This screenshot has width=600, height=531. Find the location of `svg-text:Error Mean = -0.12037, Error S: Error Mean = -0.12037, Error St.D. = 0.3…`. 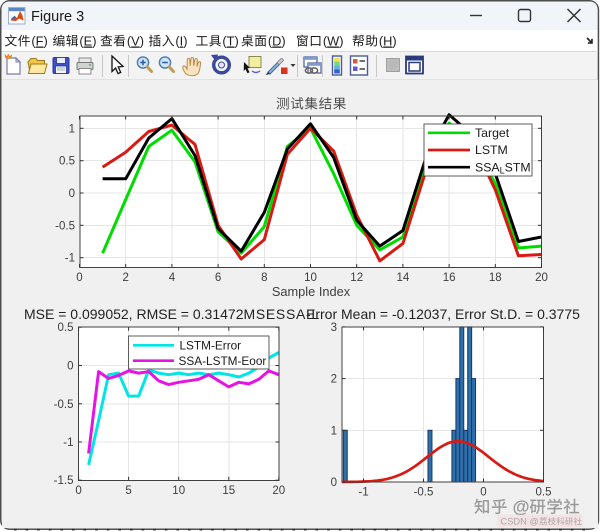

svg-text:Error Mean = -0.12037, Error S: Error Mean = -0.12037, Error St.D. = 0.3… is located at coordinates (443, 314).